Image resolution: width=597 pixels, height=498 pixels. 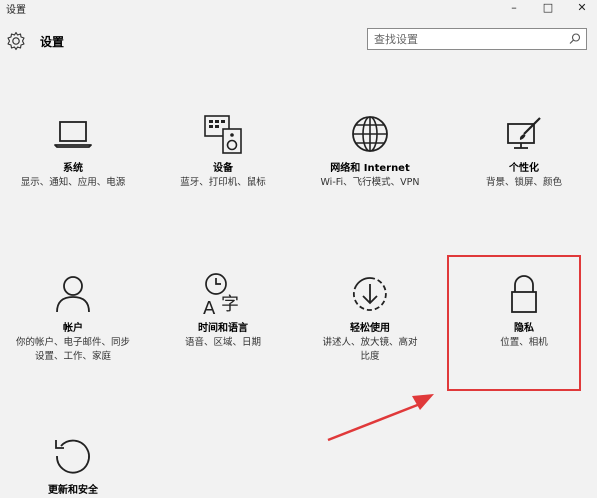 What do you see at coordinates (370, 294) in the screenshot?
I see `ease-of-access-icon` at bounding box center [370, 294].